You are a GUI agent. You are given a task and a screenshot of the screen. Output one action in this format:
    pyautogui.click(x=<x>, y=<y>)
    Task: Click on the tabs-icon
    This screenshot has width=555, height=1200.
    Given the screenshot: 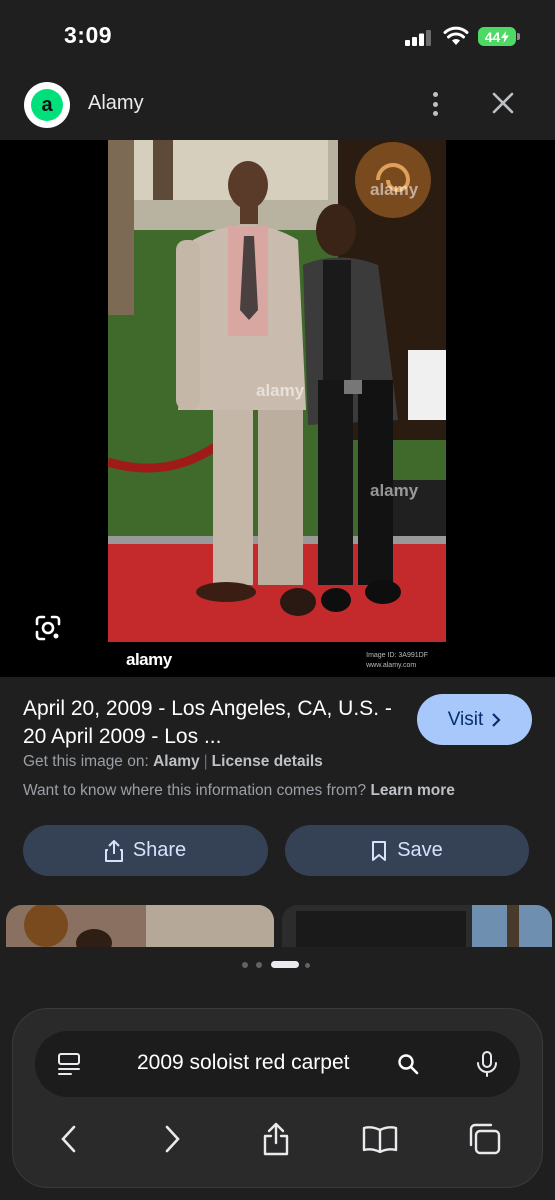 What is the action you would take?
    pyautogui.click(x=485, y=1139)
    